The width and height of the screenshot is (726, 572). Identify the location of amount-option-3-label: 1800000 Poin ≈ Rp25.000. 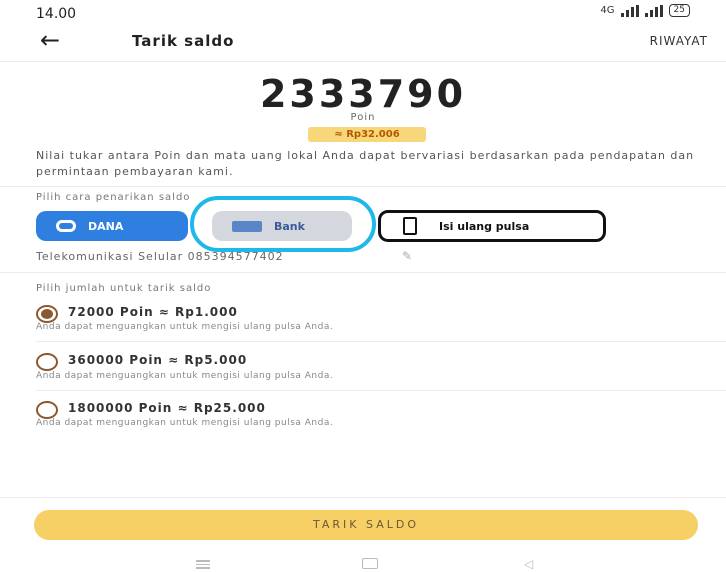
(167, 408).